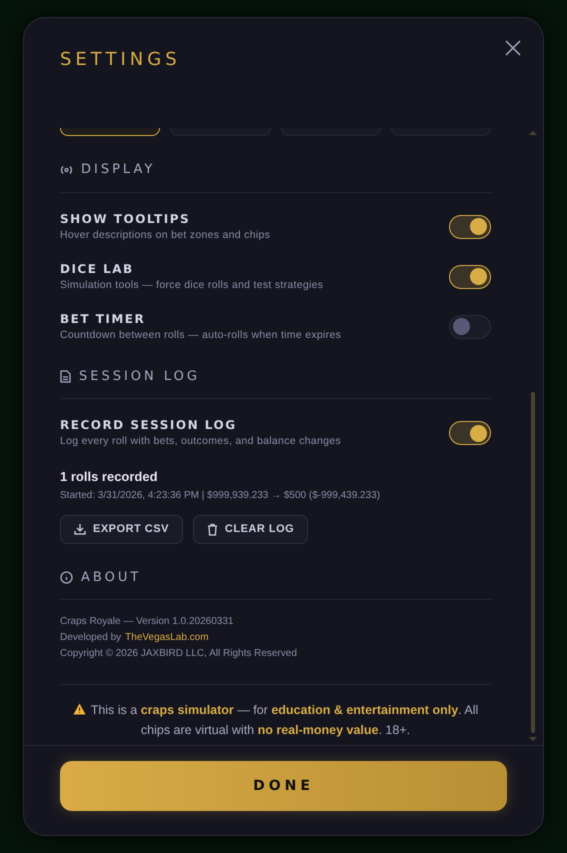 This screenshot has height=853, width=567. What do you see at coordinates (120, 60) in the screenshot?
I see `dialog-title: SETTINGS` at bounding box center [120, 60].